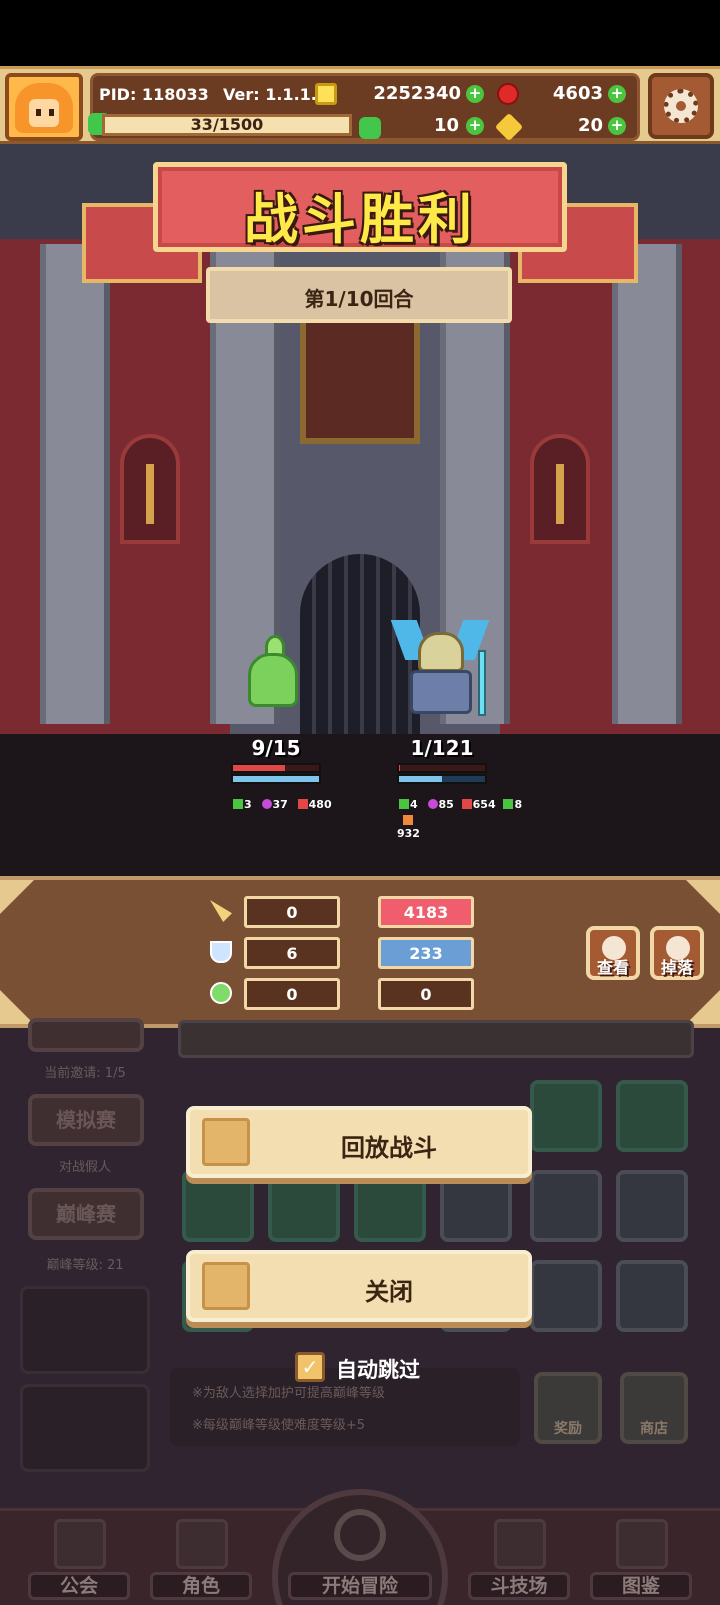  Describe the element at coordinates (292, 912) in the screenshot. I see `player-damage-value: 0` at that location.